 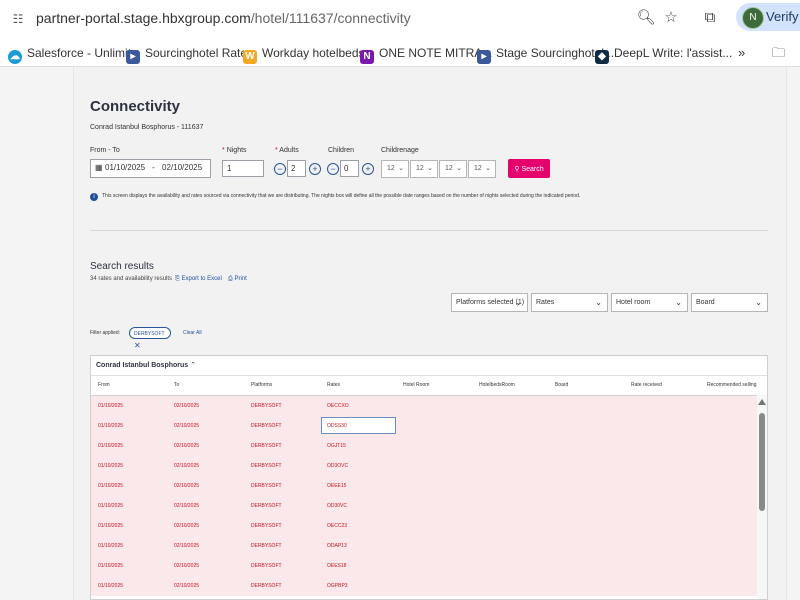 I want to click on cell-rate: OGJT15, so click(x=336, y=446).